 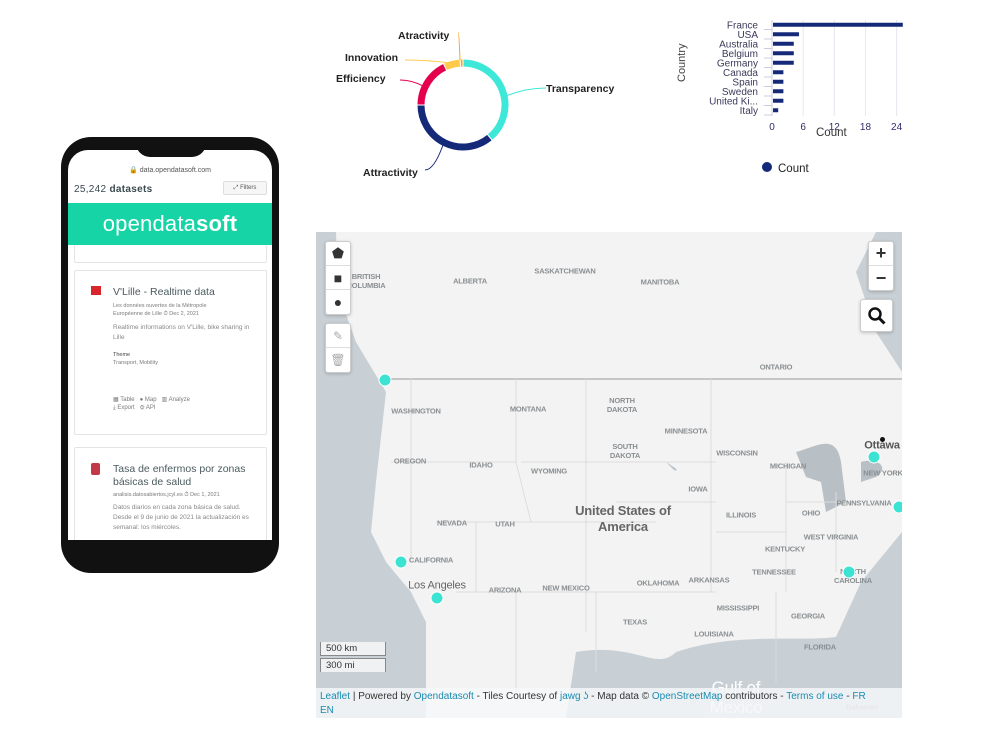 What do you see at coordinates (881, 278) in the screenshot?
I see `zoom-out-button: −` at bounding box center [881, 278].